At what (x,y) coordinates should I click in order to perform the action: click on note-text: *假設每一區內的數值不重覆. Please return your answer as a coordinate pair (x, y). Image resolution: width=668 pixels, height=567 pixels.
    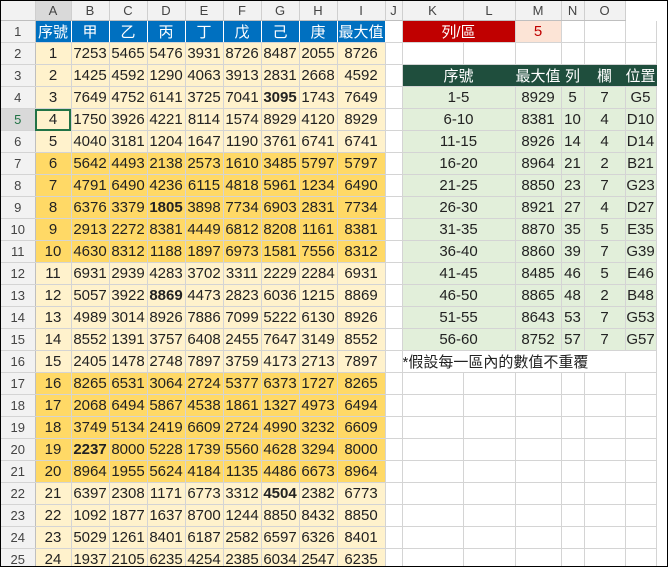
    Looking at the image, I should click on (529, 361).